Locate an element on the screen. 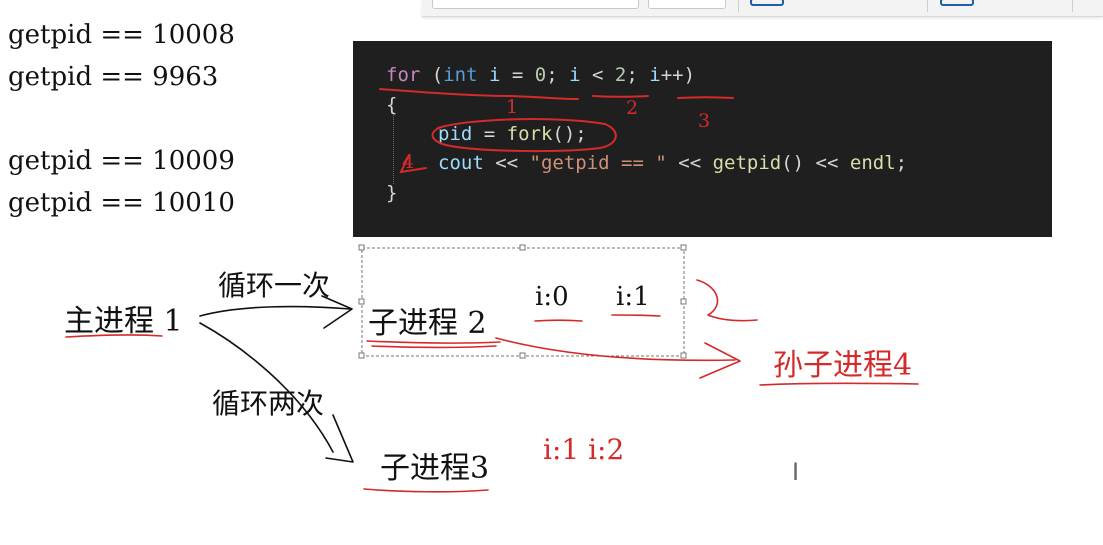 The height and width of the screenshot is (545, 1103). ink-underline-init is located at coordinates (479, 94).